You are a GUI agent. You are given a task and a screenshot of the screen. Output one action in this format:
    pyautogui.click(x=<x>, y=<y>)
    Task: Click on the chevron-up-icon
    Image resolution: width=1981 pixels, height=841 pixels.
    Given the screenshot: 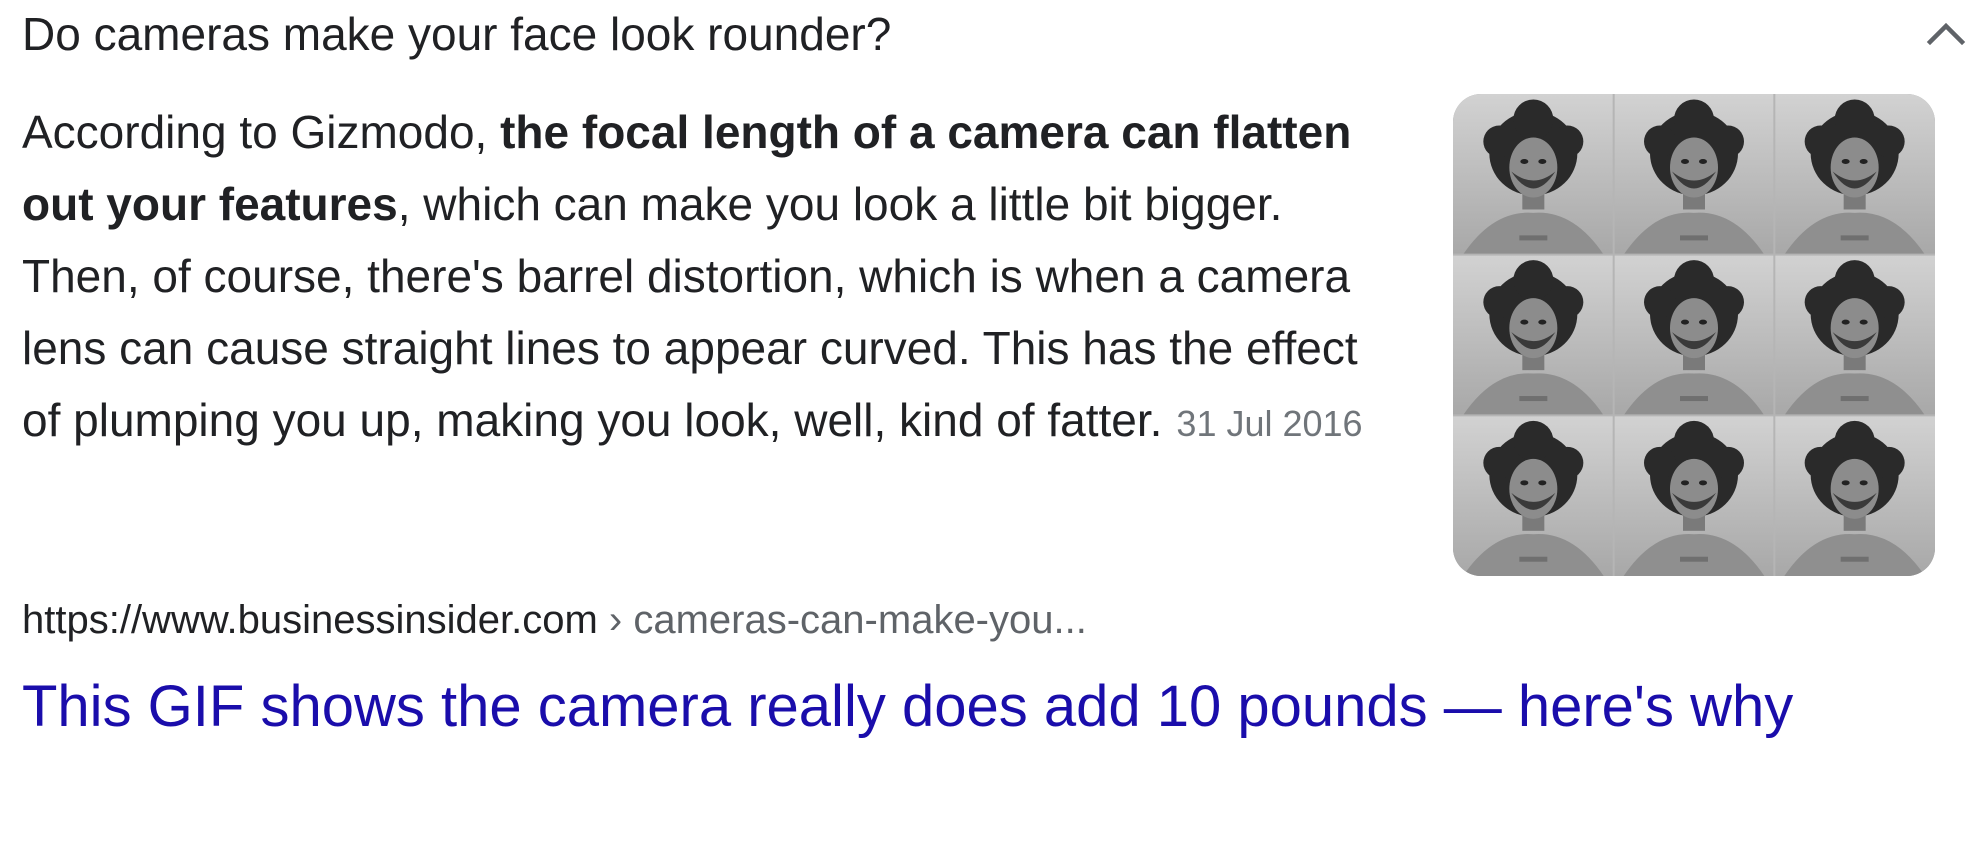 What is the action you would take?
    pyautogui.click(x=1946, y=34)
    